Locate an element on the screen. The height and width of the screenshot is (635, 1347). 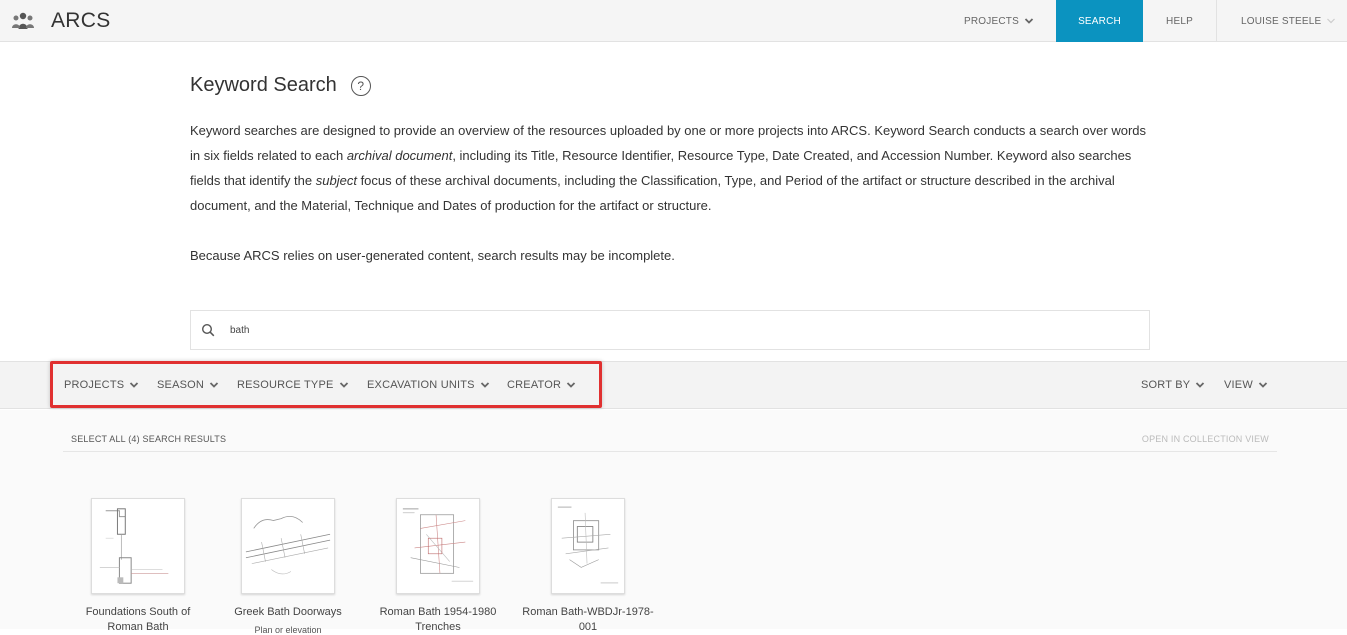
result-title: Roman Bath 1954-1980 Trenches is located at coordinates (438, 620).